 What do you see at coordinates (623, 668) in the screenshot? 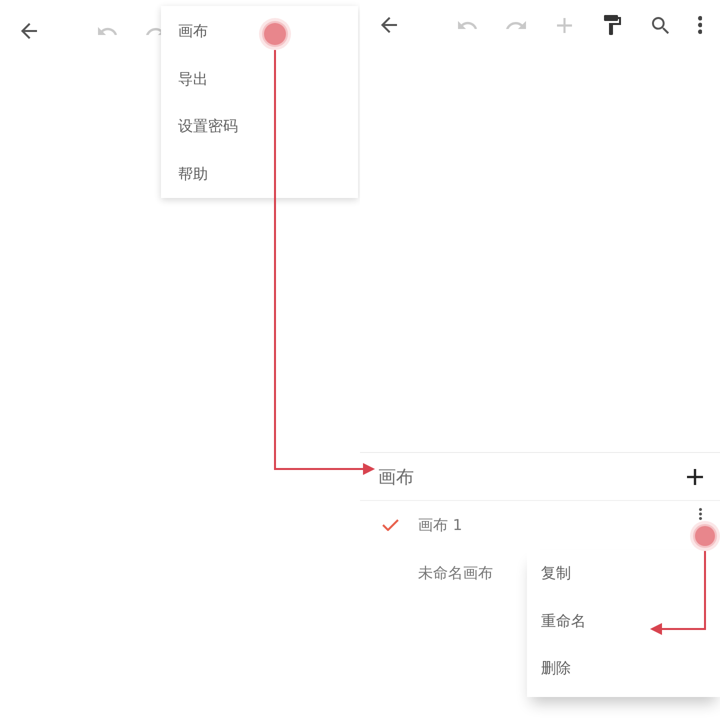
I see `menu-item: 删除` at bounding box center [623, 668].